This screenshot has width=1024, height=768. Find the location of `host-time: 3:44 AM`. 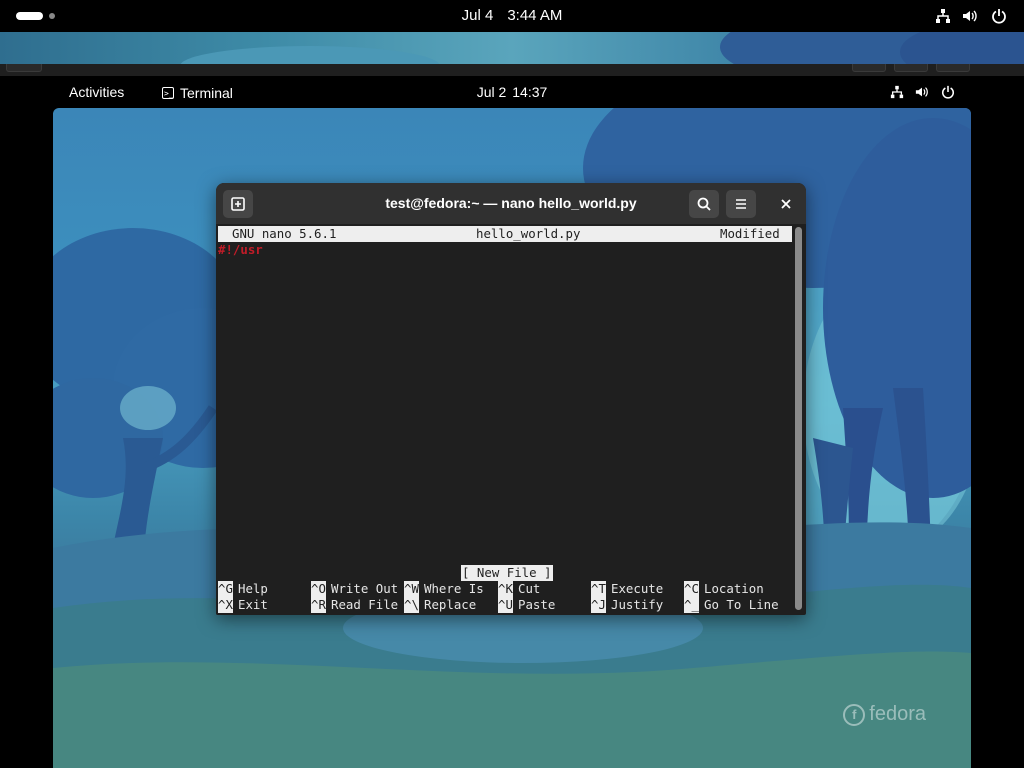

host-time: 3:44 AM is located at coordinates (535, 15).